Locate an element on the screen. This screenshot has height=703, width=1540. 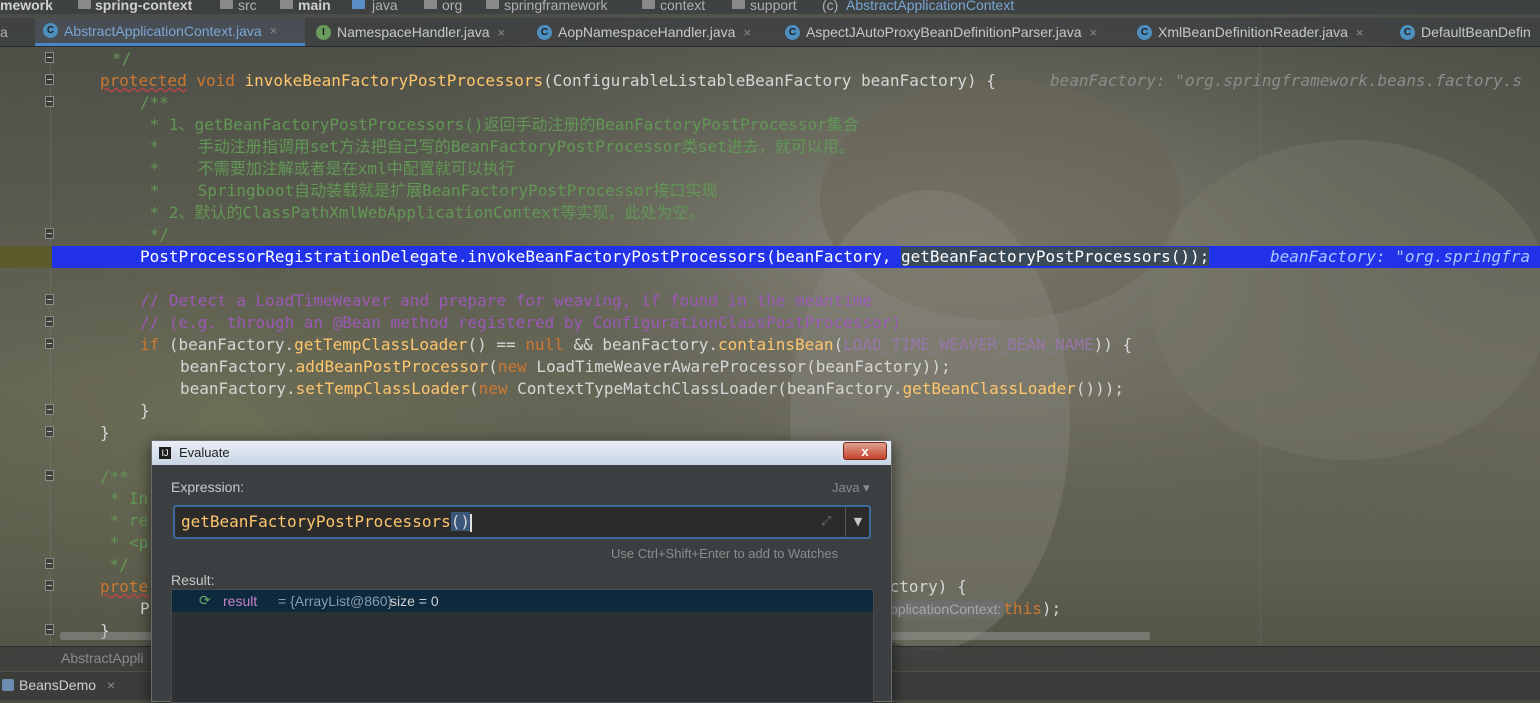
tab-xmlbeandefinitionreader: C XmlBeanDefinitionReader.java × is located at coordinates (1250, 32).